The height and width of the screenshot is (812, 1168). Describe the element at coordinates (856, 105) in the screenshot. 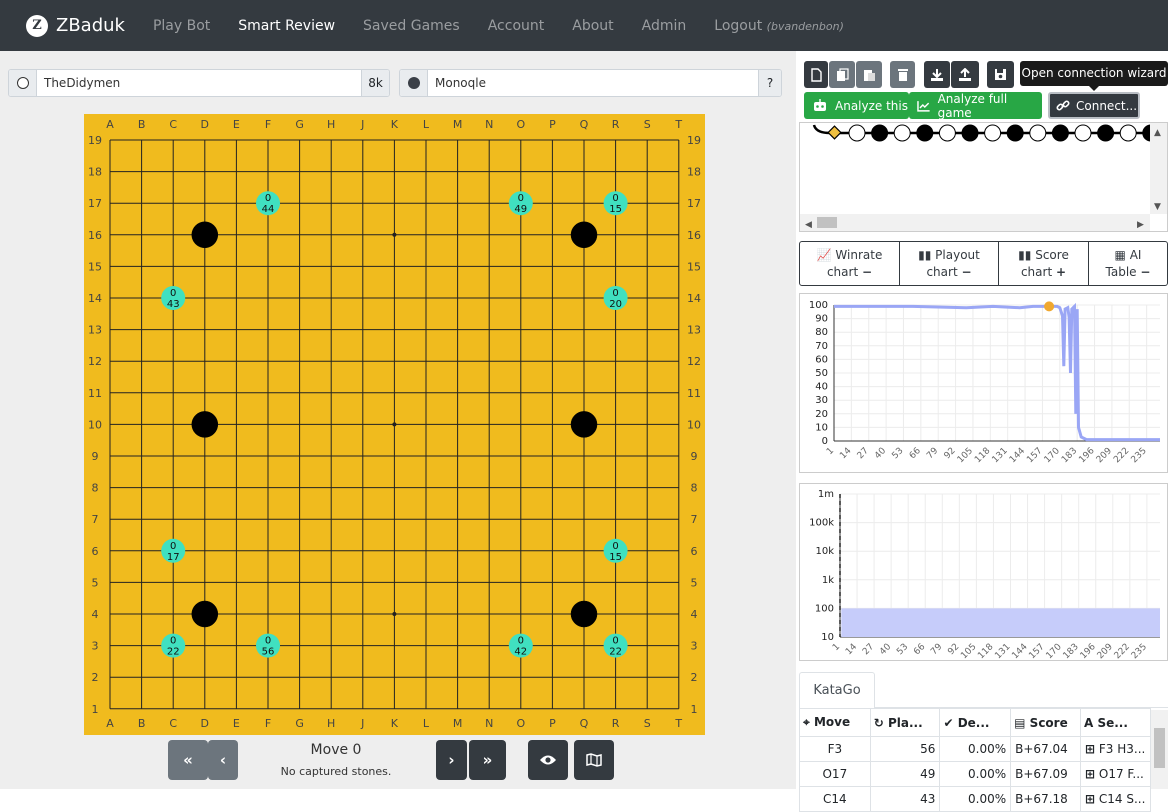

I see `analyze-this-button: Analyze this` at that location.